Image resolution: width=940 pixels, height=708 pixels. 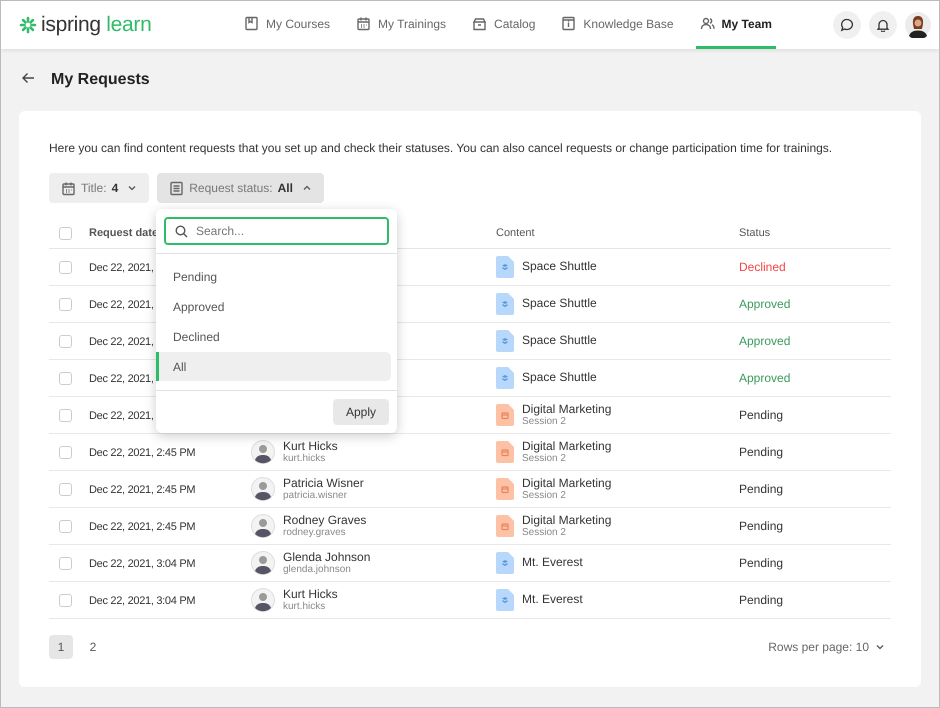 I want to click on nav-tab: My Trainings, so click(x=401, y=25).